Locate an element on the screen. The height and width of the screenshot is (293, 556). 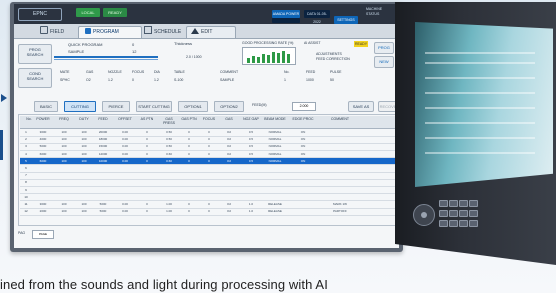
table-cell: 20000 is located at coordinates (103, 132).